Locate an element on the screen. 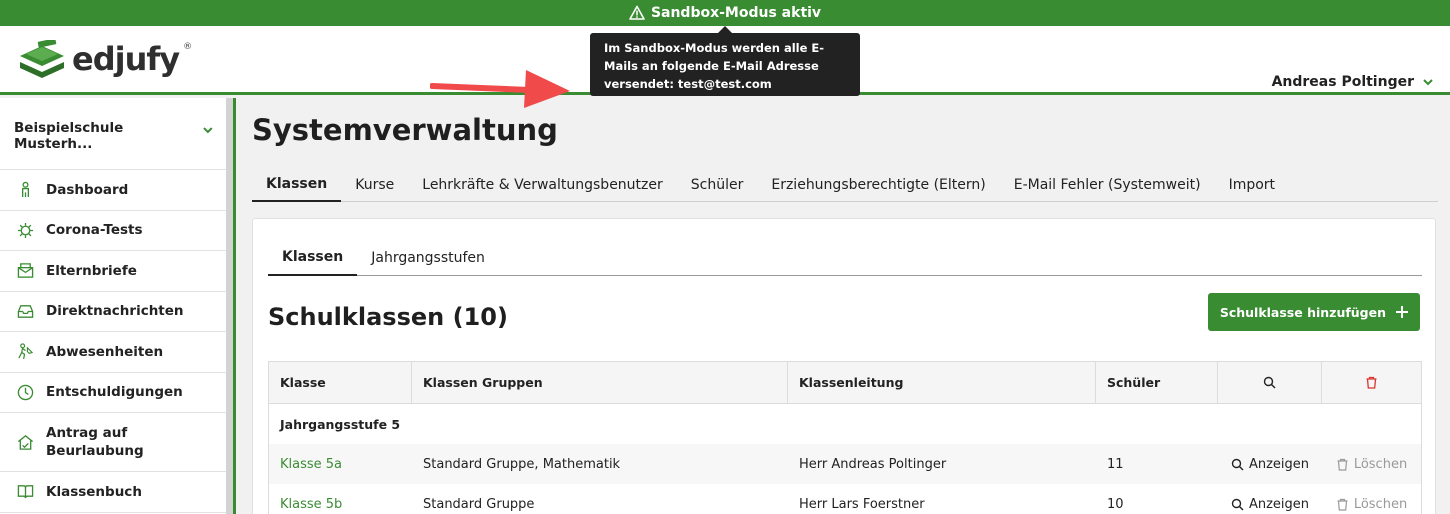 The image size is (1450, 514). class-teacher: Herr Andreas Poltinger is located at coordinates (873, 464).